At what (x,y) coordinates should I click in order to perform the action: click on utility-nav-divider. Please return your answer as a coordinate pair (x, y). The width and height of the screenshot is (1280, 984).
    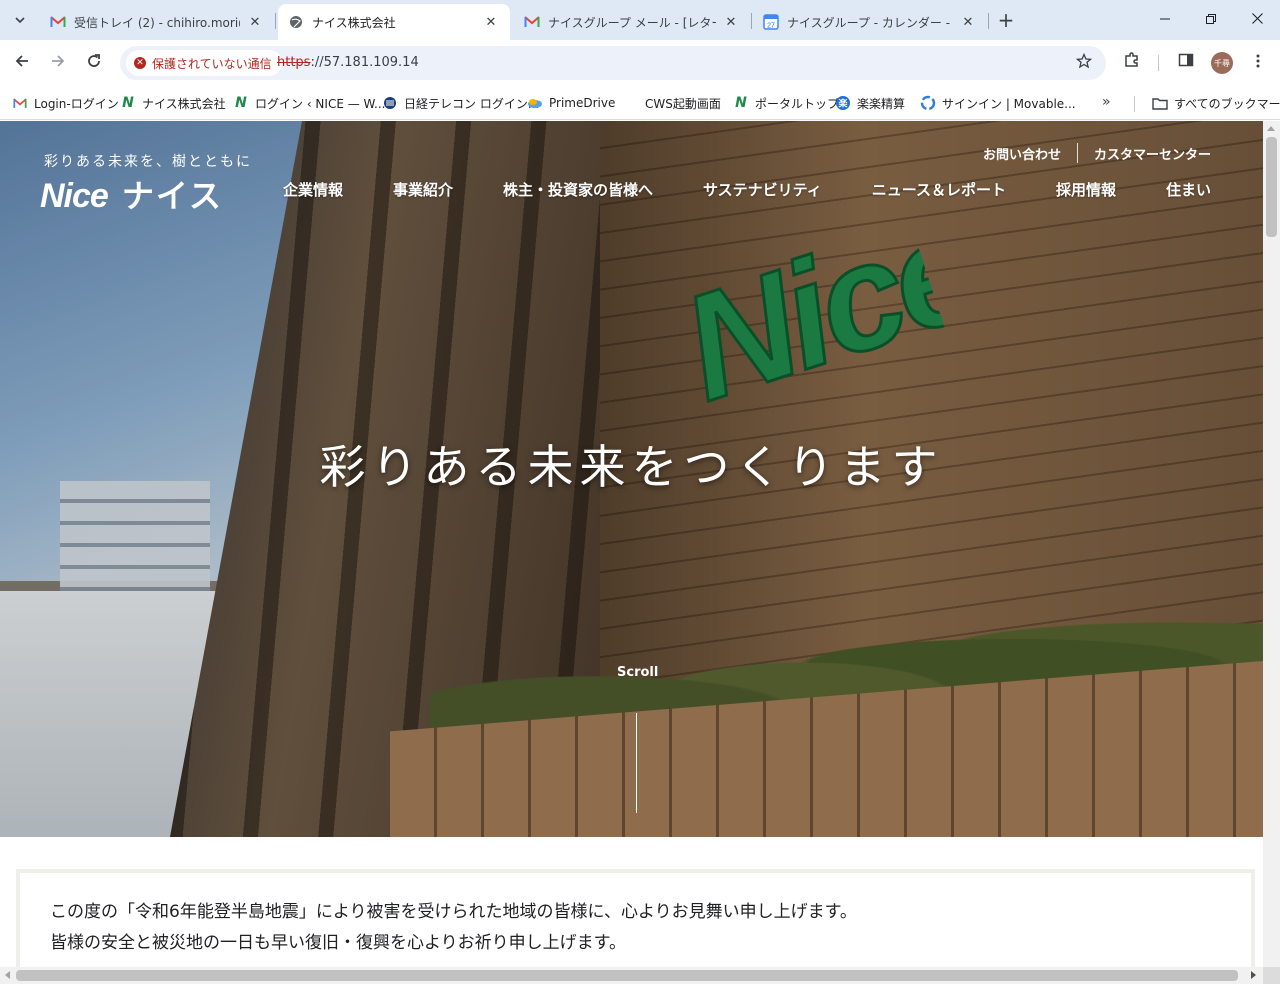
    Looking at the image, I should click on (1077, 153).